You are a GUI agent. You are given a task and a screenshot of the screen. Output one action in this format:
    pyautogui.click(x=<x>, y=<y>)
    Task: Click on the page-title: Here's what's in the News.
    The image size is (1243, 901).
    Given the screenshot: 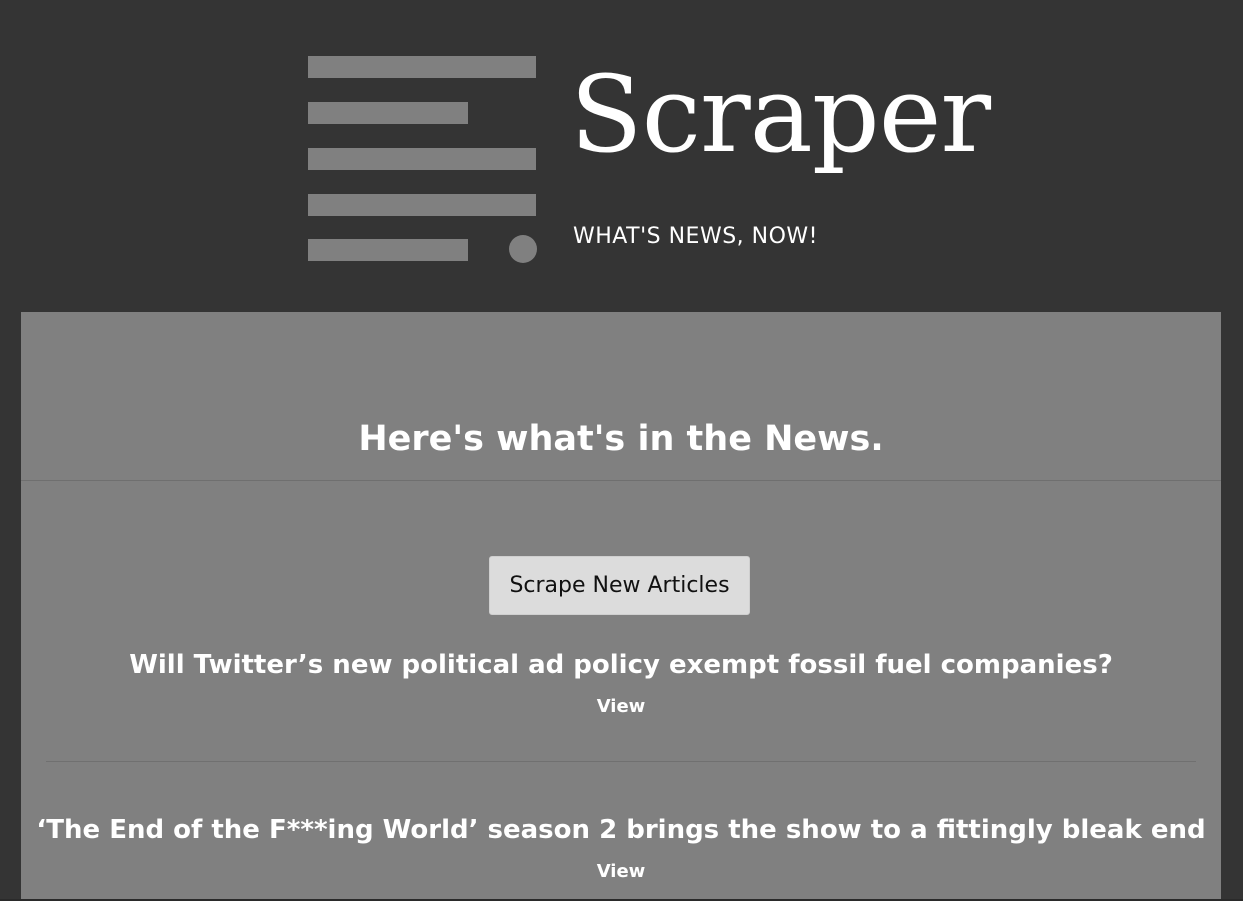 What is the action you would take?
    pyautogui.click(x=621, y=439)
    